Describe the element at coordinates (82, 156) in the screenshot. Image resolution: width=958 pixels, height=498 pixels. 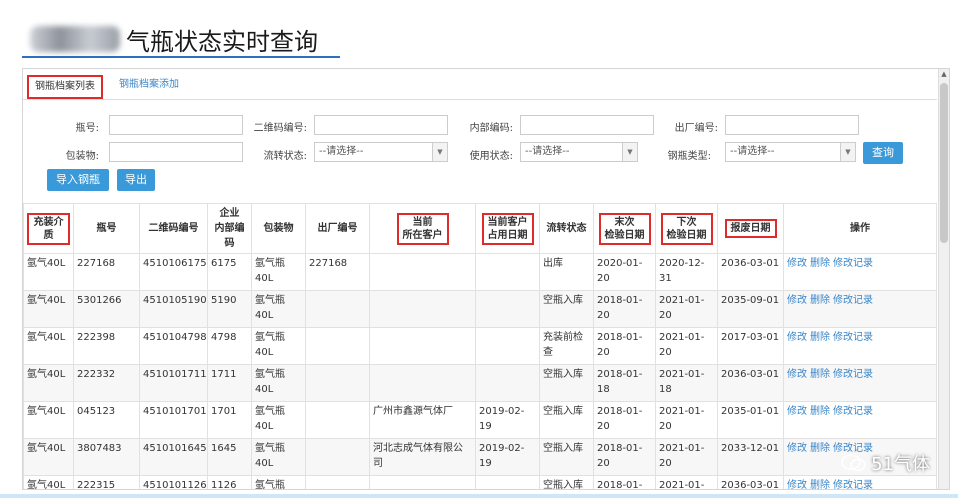
I see `label-package: 包装物:` at that location.